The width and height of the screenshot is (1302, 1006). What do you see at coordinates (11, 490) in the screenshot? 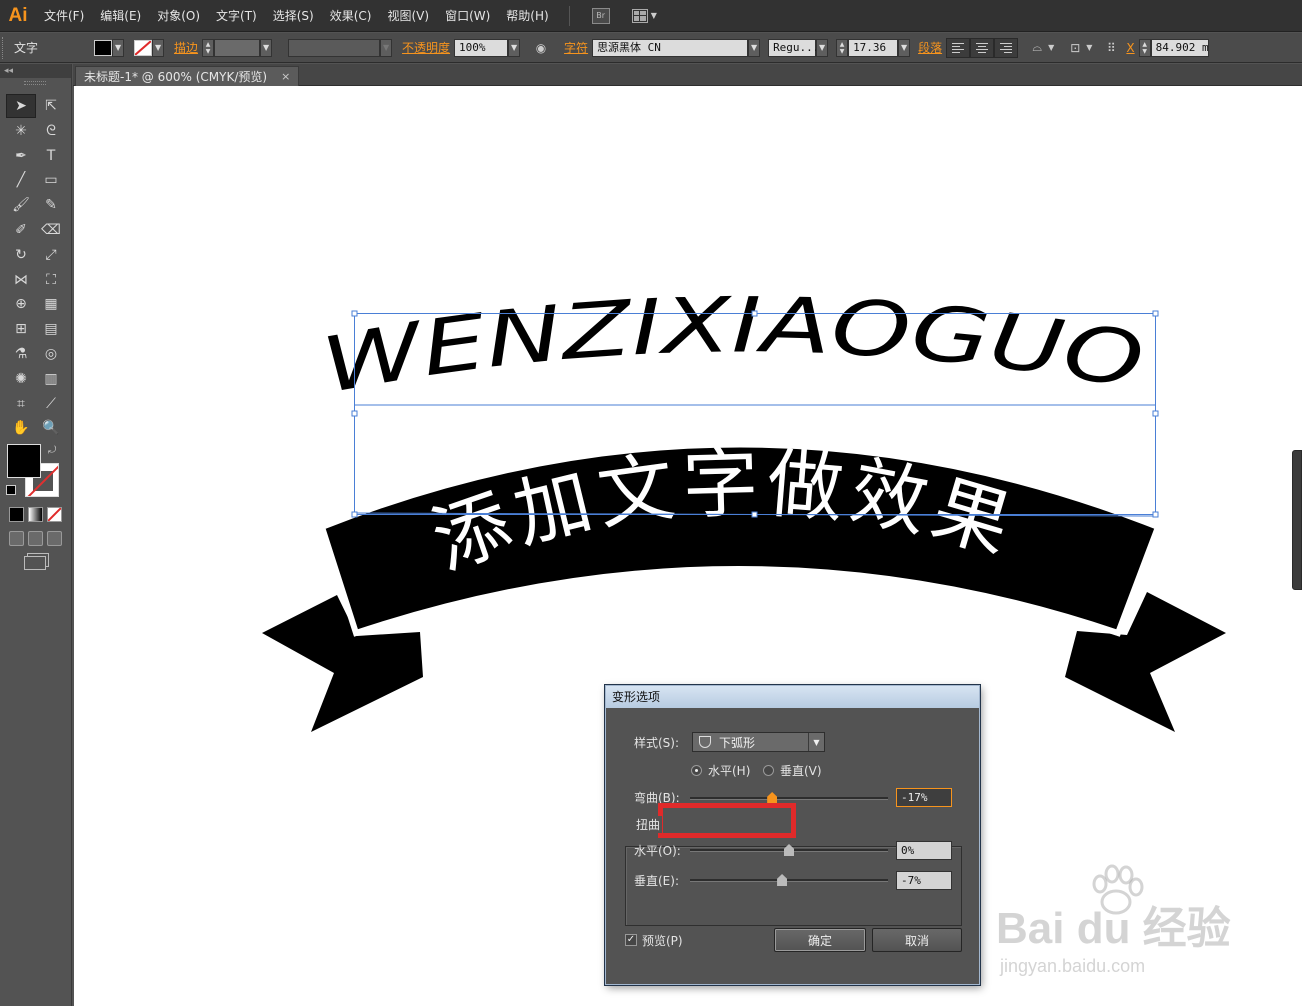
I see `default-colors-icon` at bounding box center [11, 490].